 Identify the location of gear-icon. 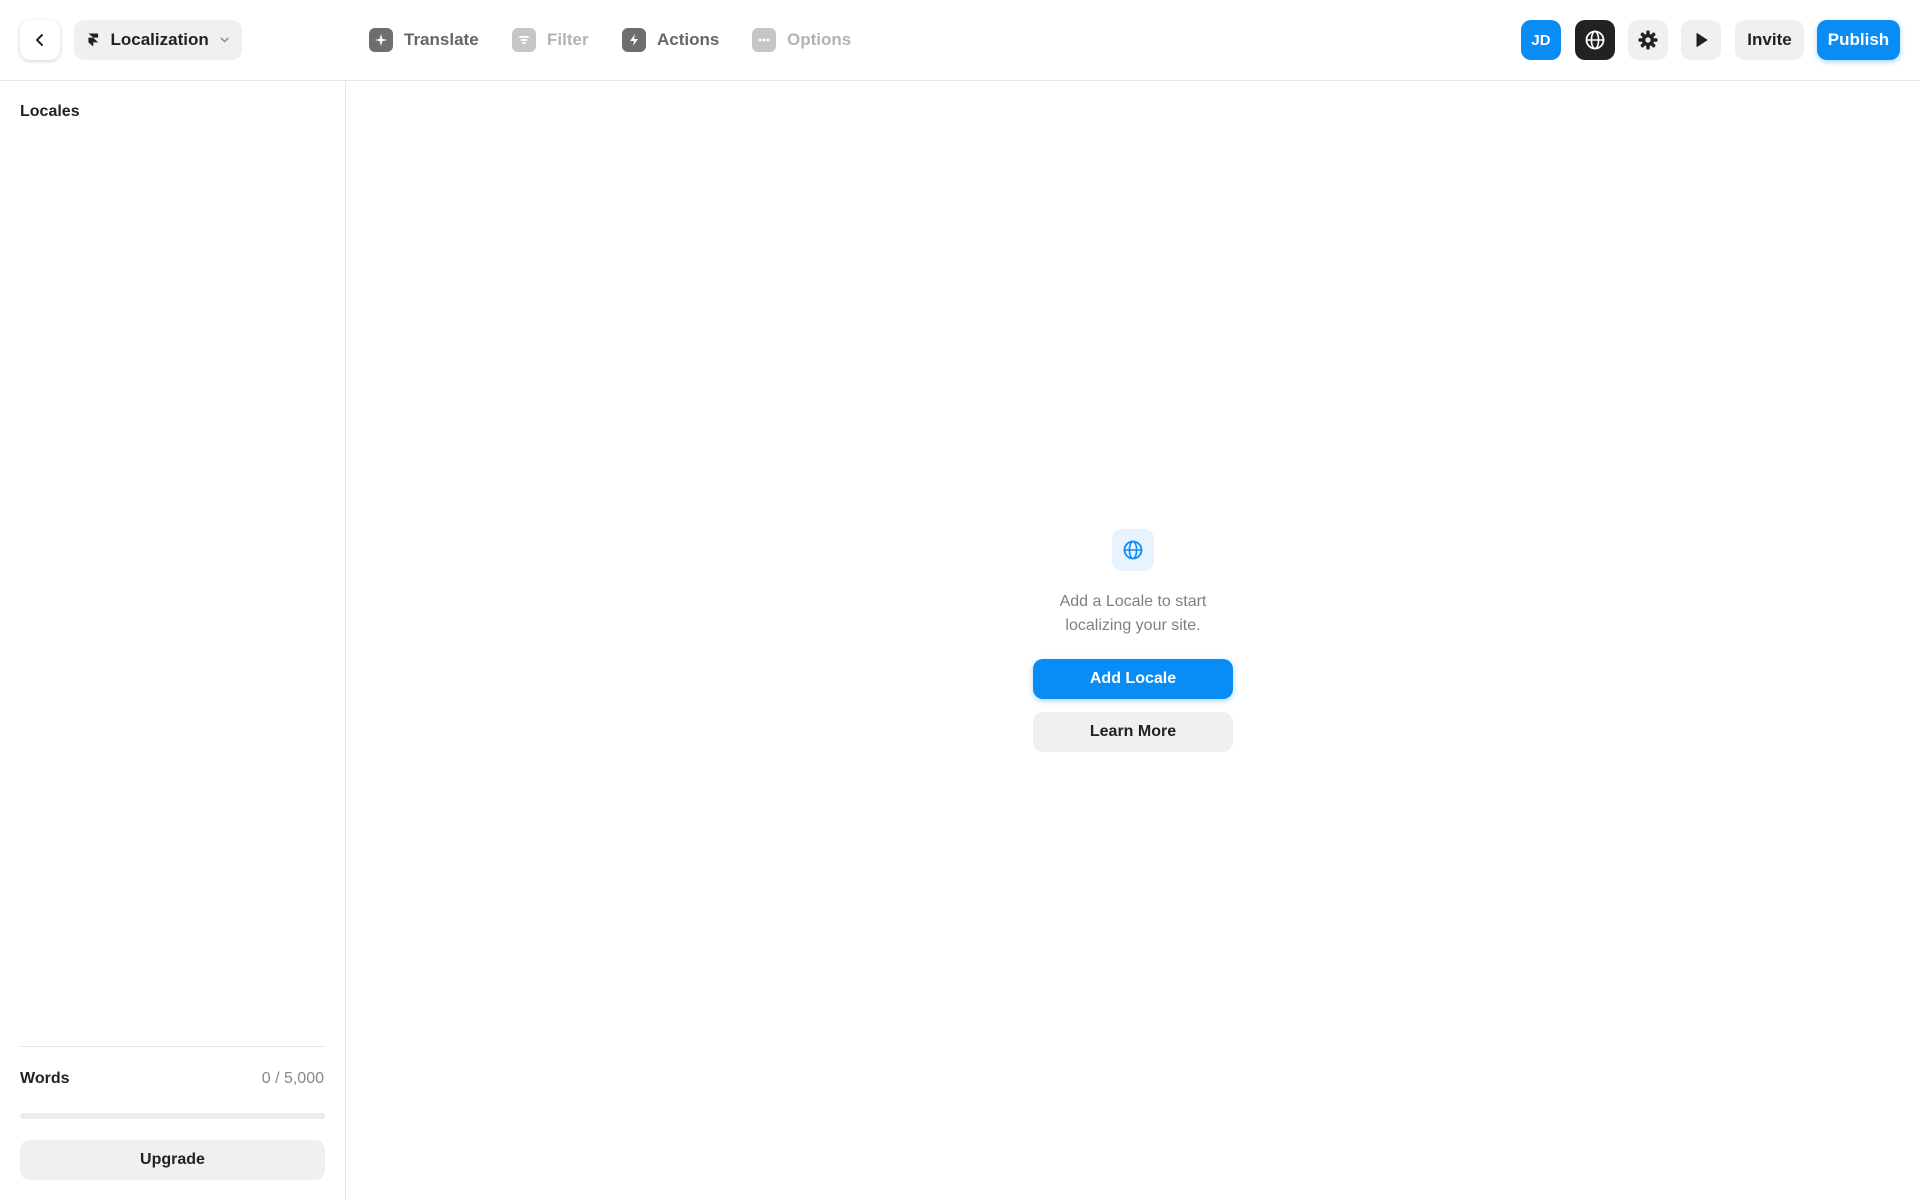
(1648, 40).